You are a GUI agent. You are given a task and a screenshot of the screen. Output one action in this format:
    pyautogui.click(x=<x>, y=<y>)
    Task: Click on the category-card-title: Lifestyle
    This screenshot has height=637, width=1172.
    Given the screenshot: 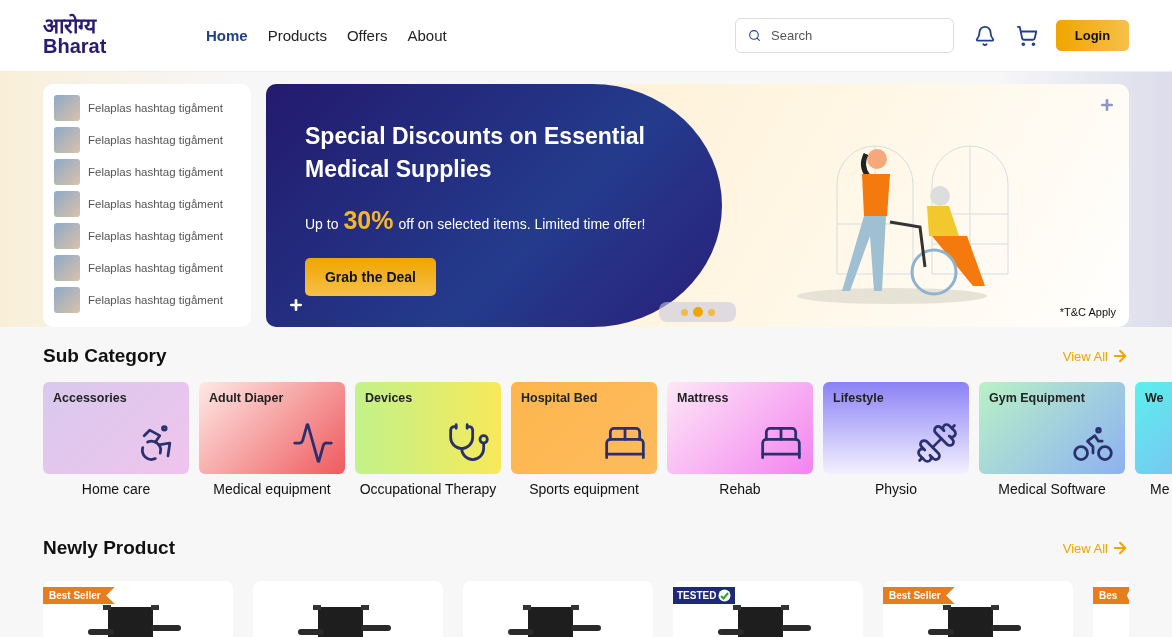 What is the action you would take?
    pyautogui.click(x=859, y=398)
    